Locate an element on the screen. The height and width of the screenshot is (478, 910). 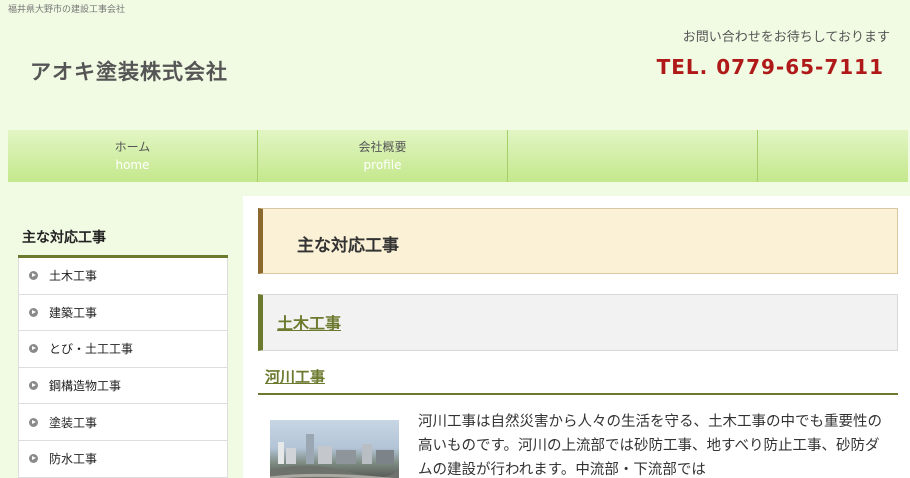
sidebar-item-label: 塗装工事 is located at coordinates (73, 422).